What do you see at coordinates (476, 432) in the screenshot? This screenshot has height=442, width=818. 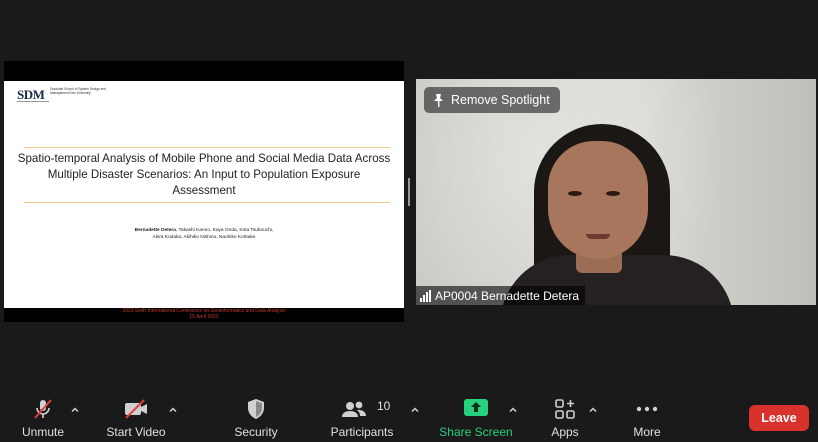 I see `share-screen-label: Share Screen` at bounding box center [476, 432].